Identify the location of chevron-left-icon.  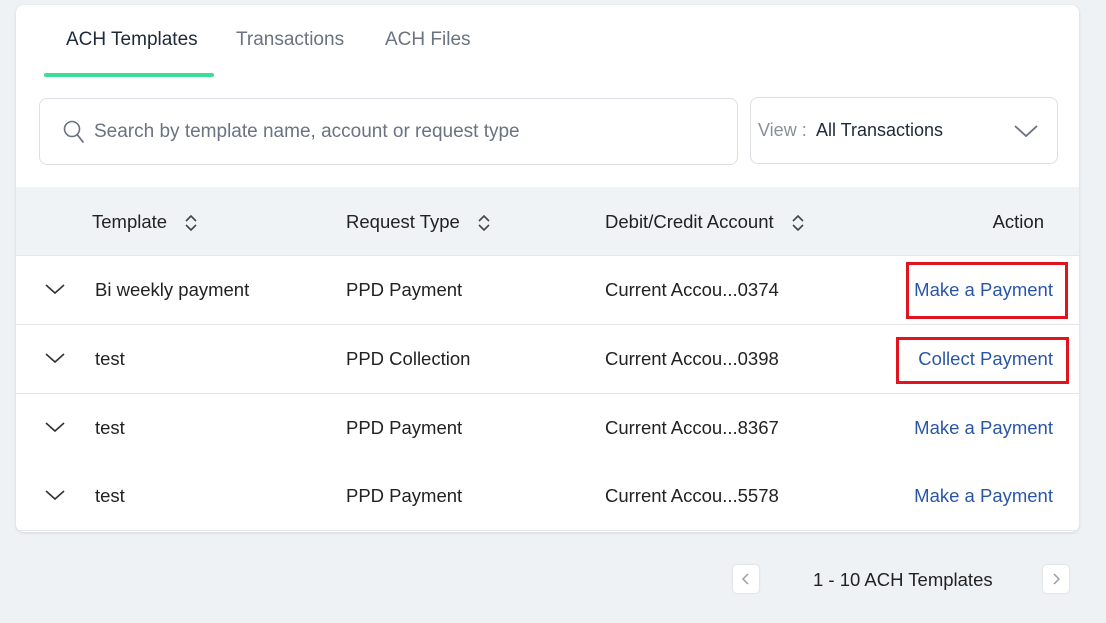
(745, 579).